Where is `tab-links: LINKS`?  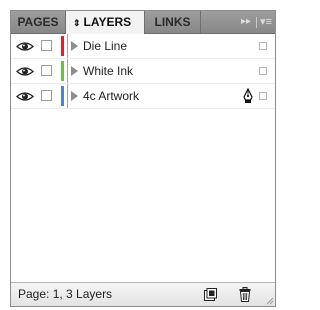
tab-links: LINKS is located at coordinates (173, 22).